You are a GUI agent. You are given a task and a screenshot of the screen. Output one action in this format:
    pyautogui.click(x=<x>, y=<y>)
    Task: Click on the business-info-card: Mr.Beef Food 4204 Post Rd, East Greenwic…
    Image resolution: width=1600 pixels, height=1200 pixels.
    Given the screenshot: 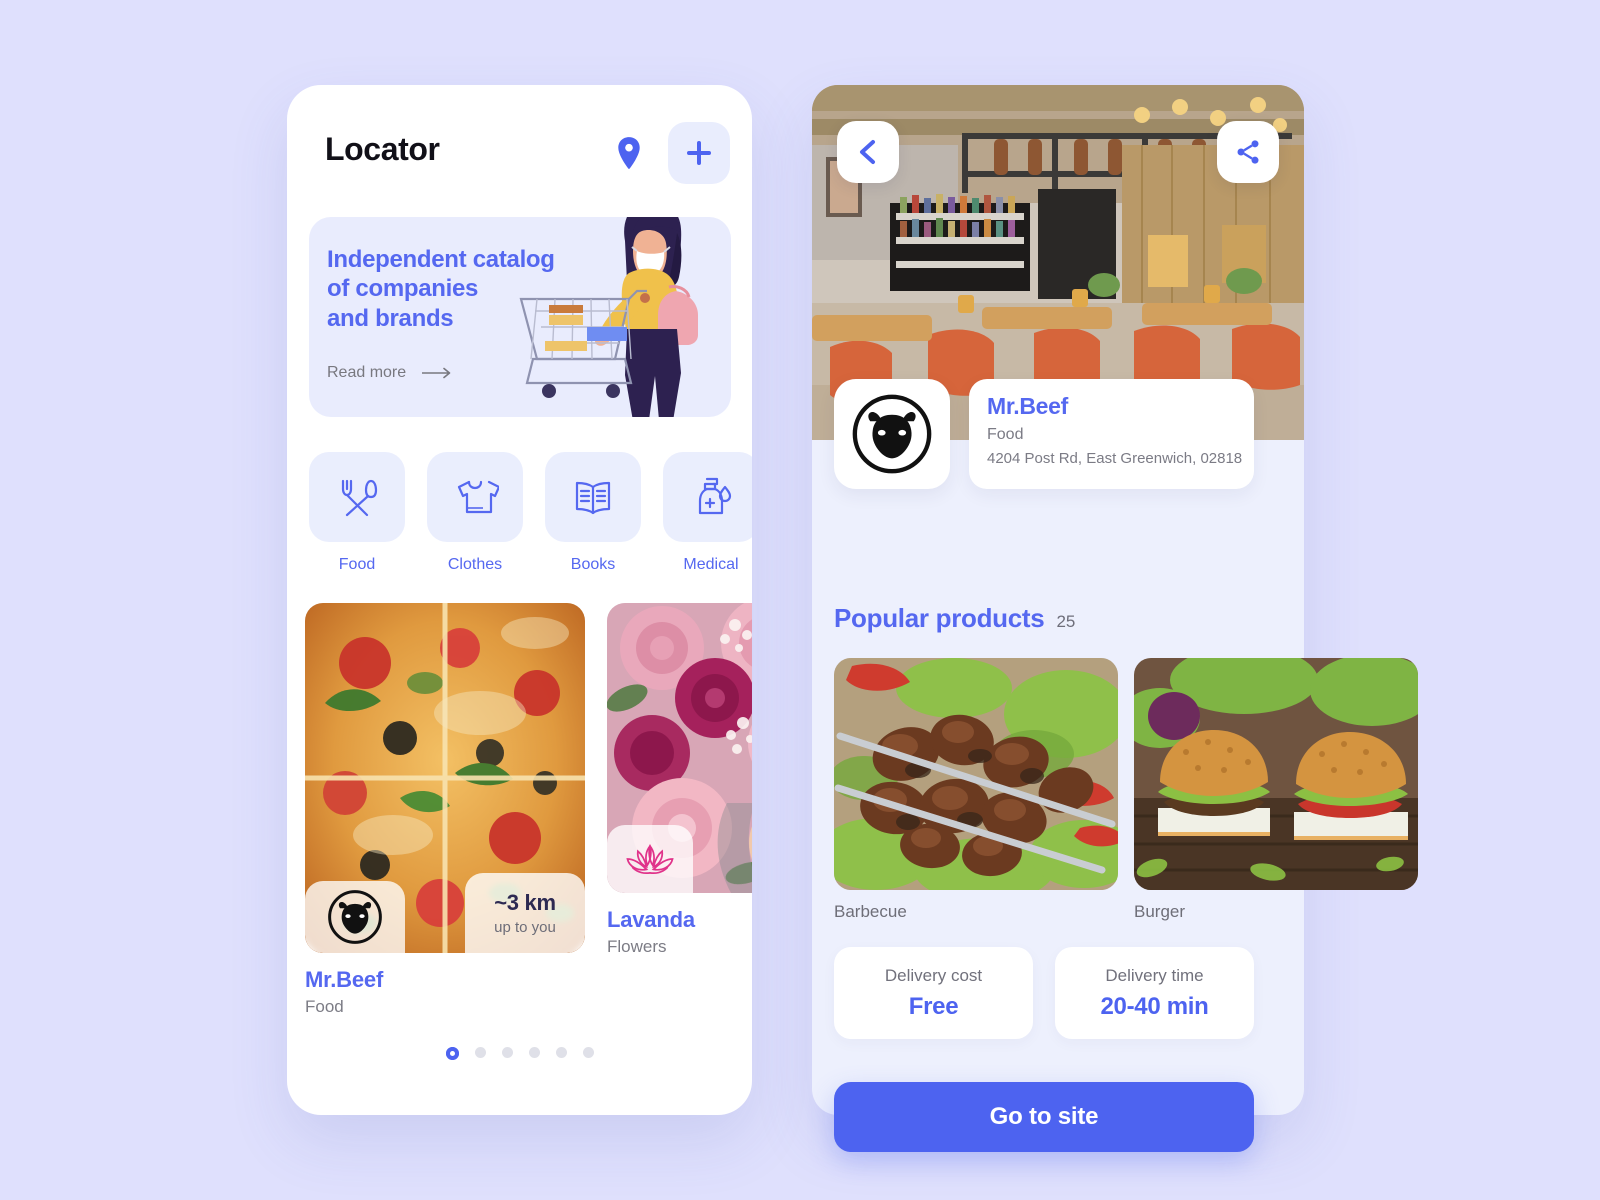 What is the action you would take?
    pyautogui.click(x=1111, y=434)
    